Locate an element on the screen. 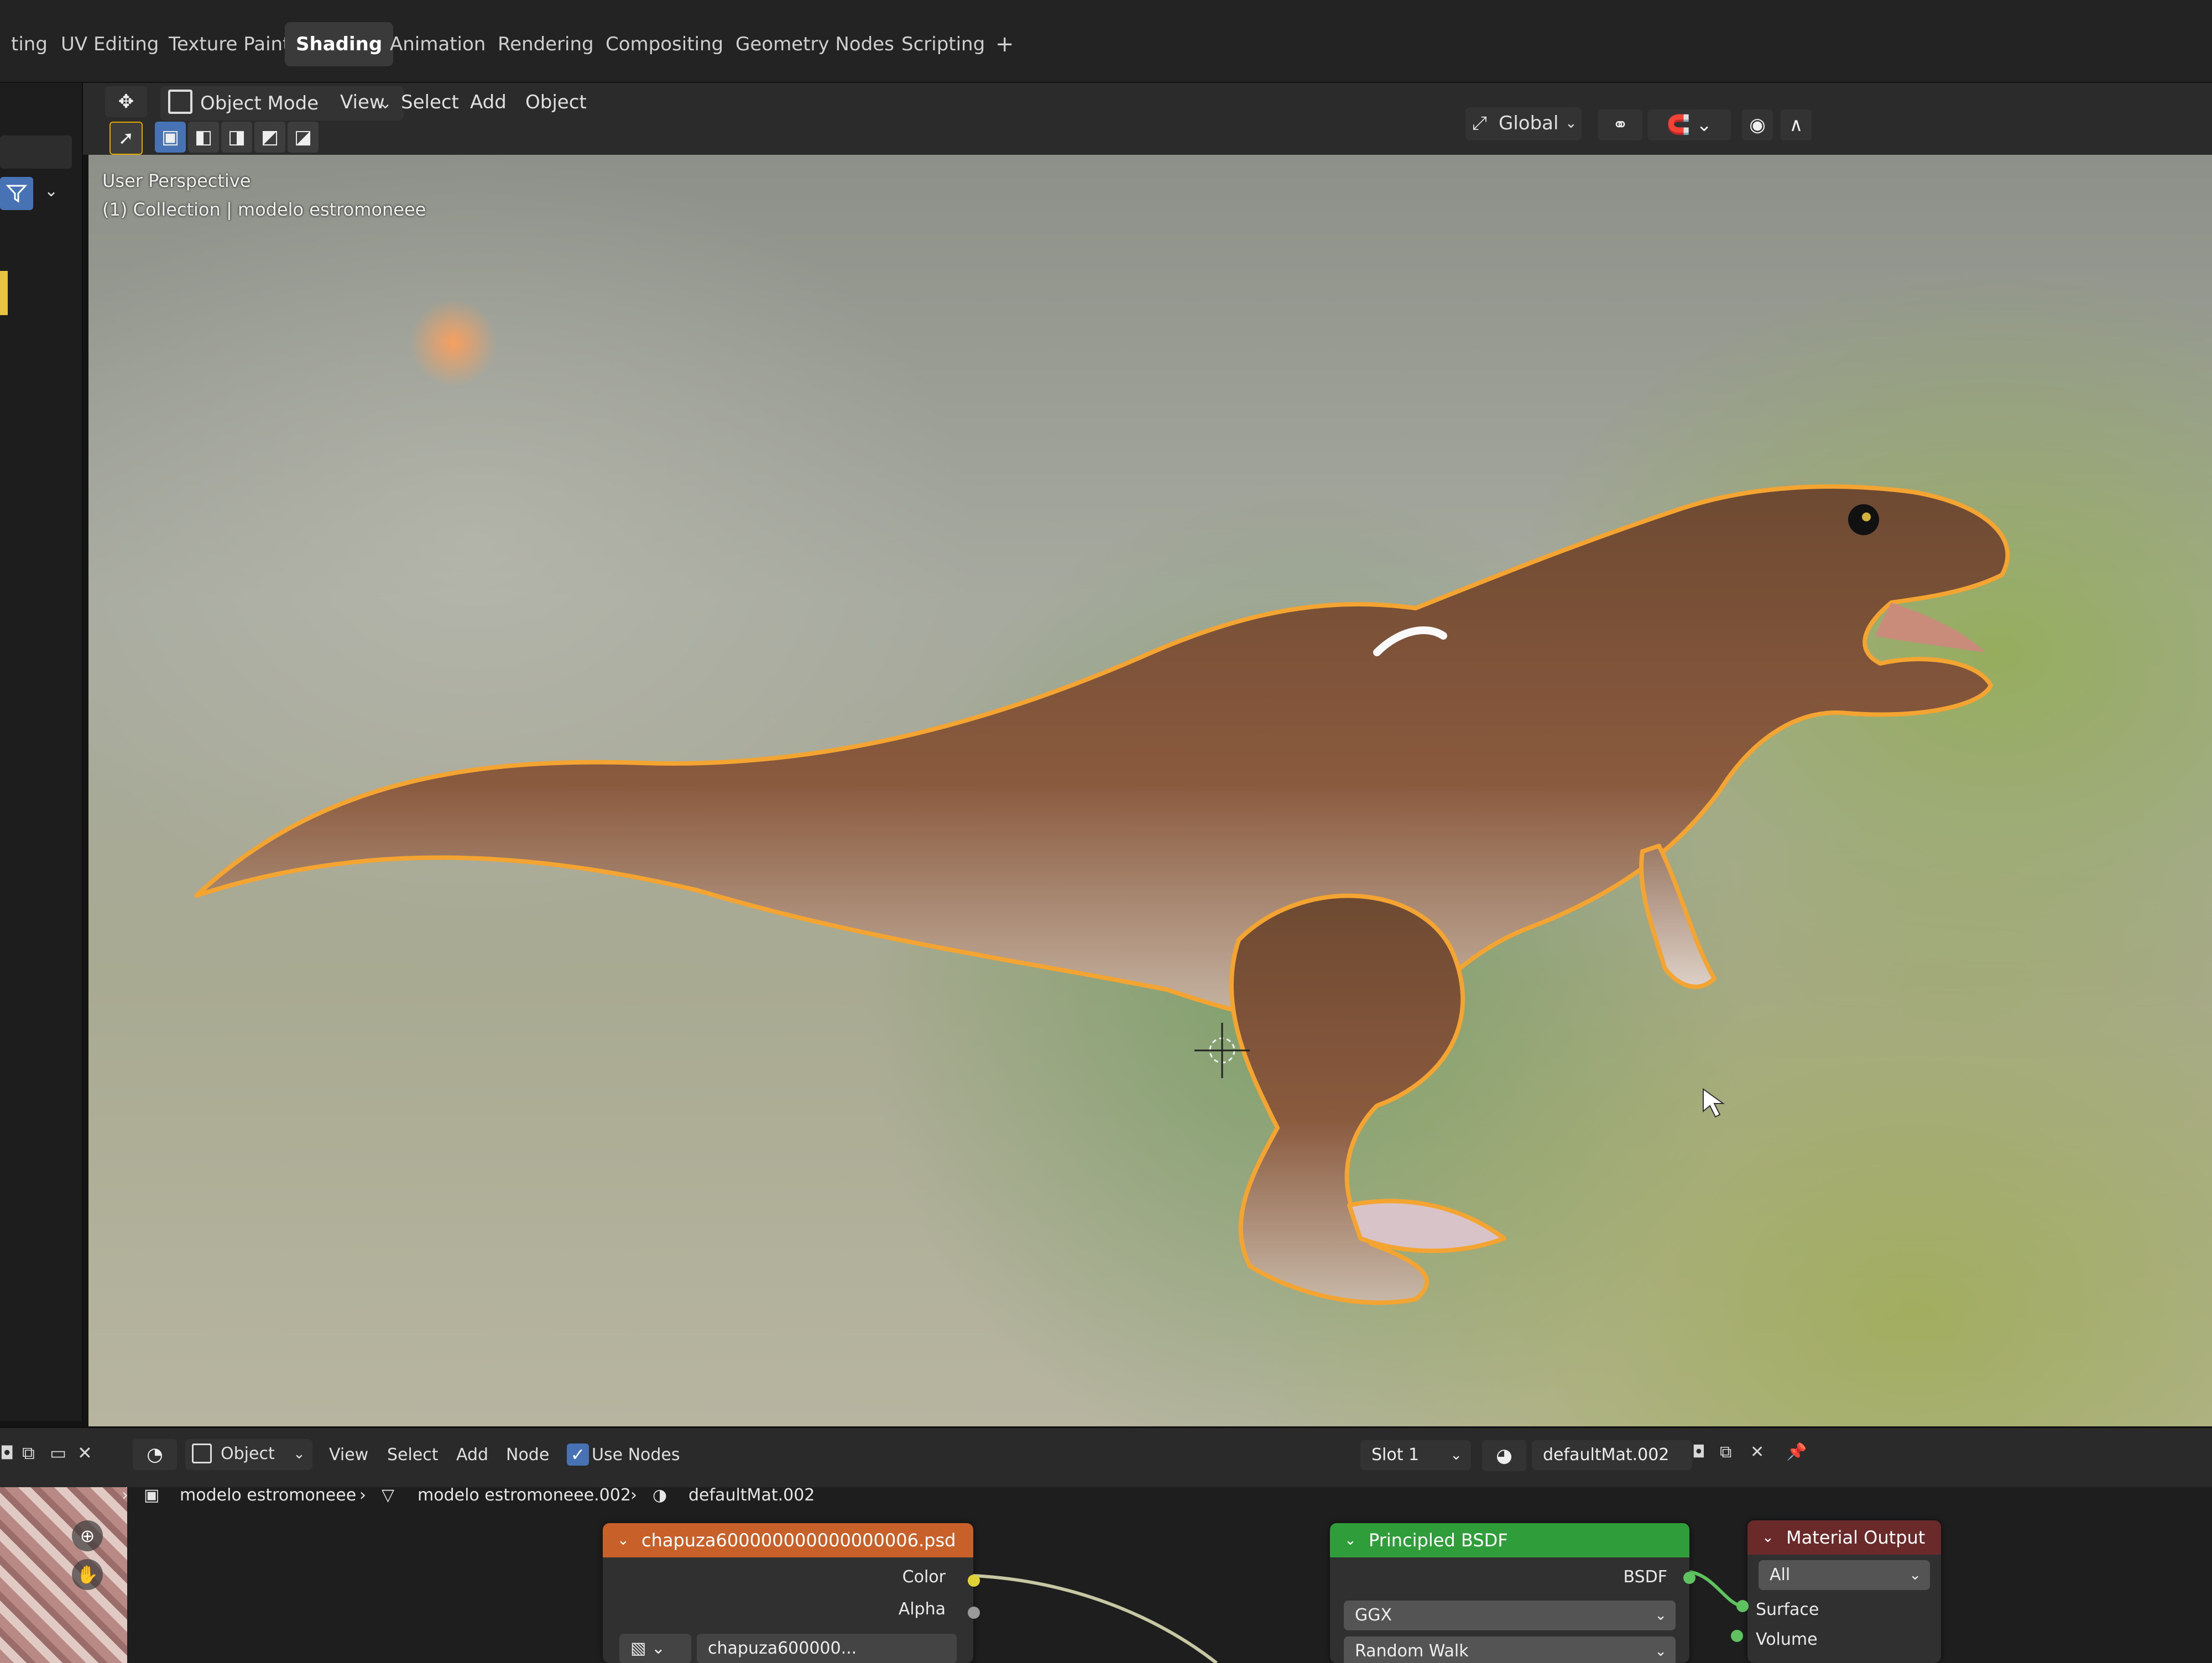 The height and width of the screenshot is (1663, 2212). subsurface-method-value: Random Walk is located at coordinates (1412, 1651).